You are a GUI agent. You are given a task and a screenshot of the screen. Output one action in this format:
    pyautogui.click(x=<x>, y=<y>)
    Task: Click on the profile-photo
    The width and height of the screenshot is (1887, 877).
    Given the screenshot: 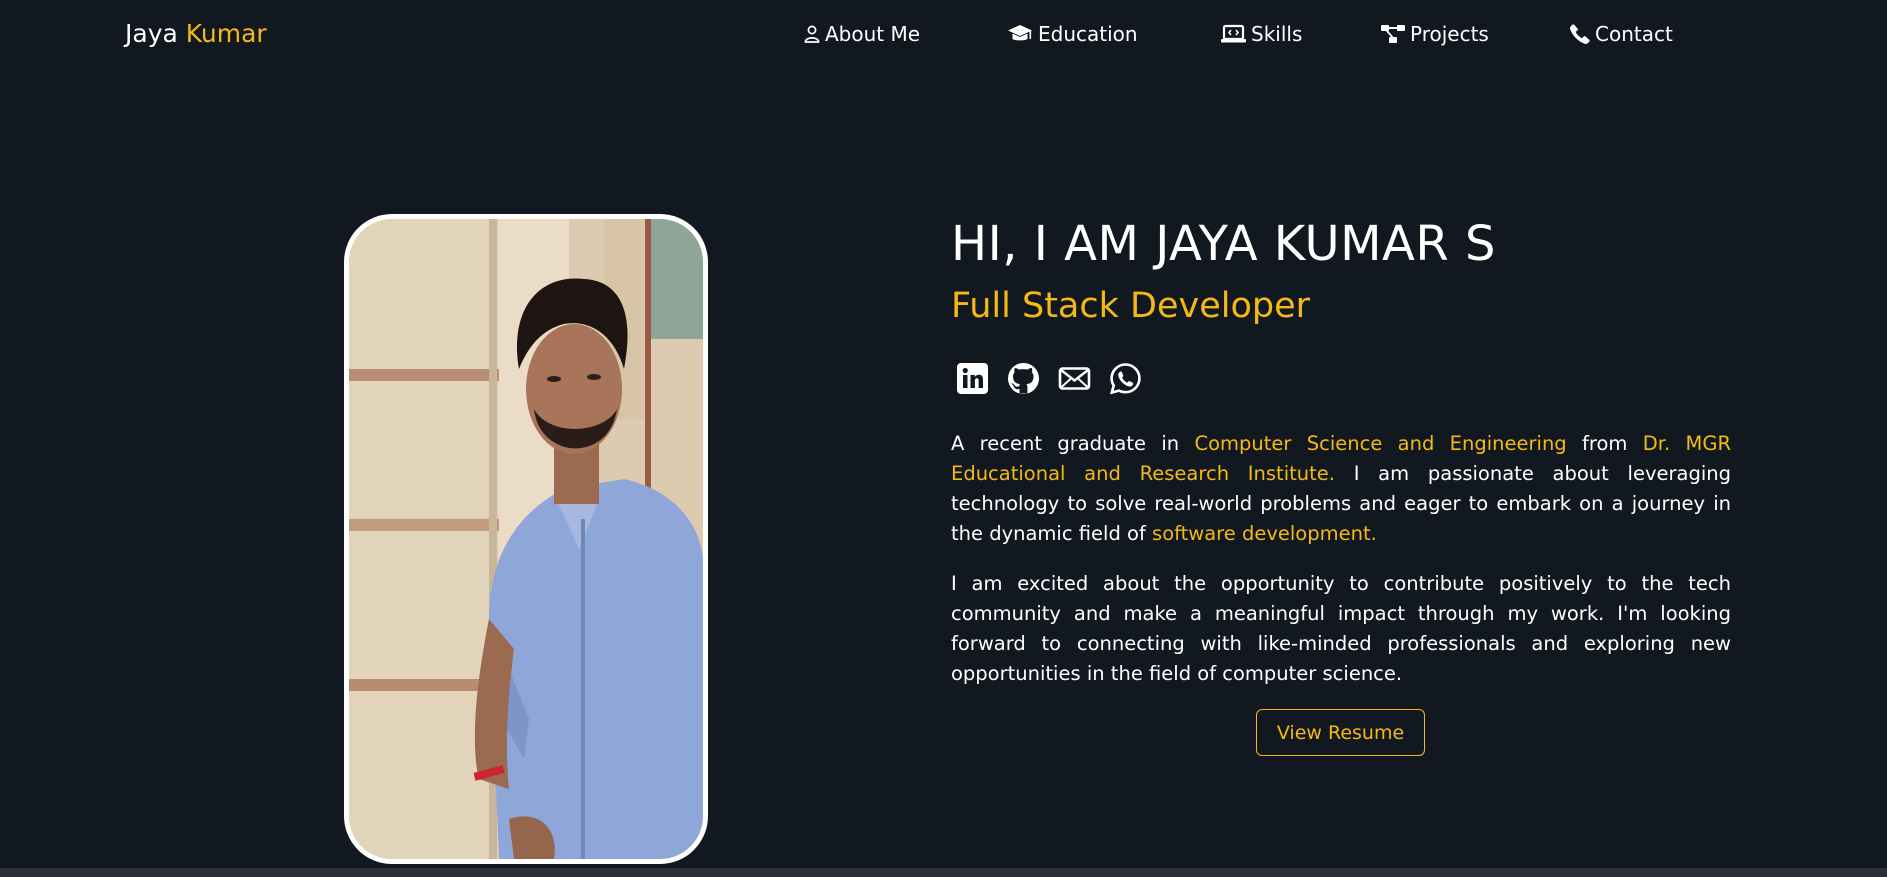 What is the action you would take?
    pyautogui.click(x=526, y=539)
    